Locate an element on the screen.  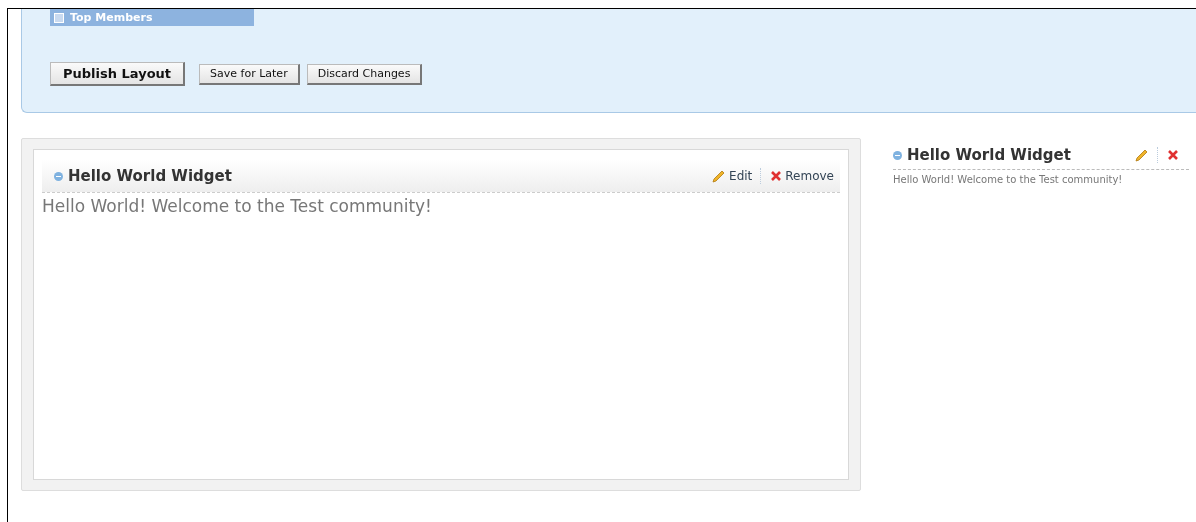
edit-link: Edit is located at coordinates (732, 176).